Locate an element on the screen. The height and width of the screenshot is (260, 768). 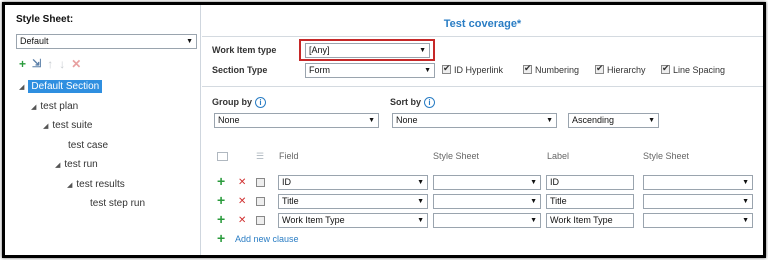
group-by-text: Group by is located at coordinates (232, 102).